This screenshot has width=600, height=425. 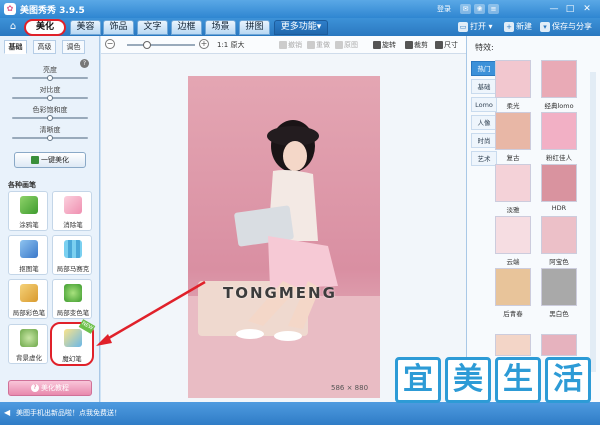 I want to click on save-icon: ▾, so click(x=545, y=26).